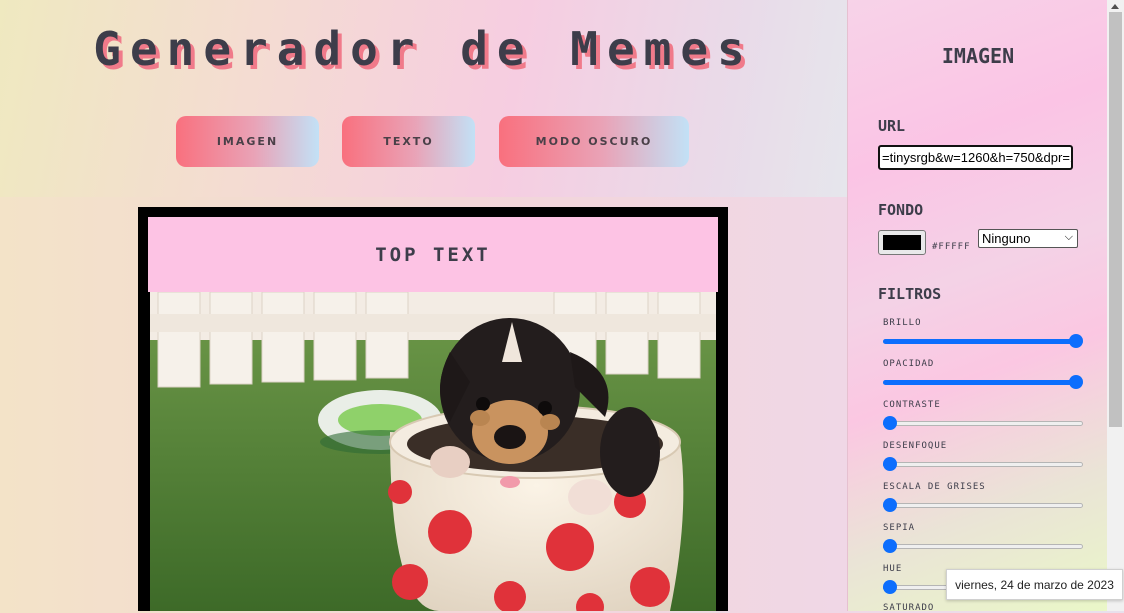  I want to click on scroll-up-arrow-icon, so click(1115, 6).